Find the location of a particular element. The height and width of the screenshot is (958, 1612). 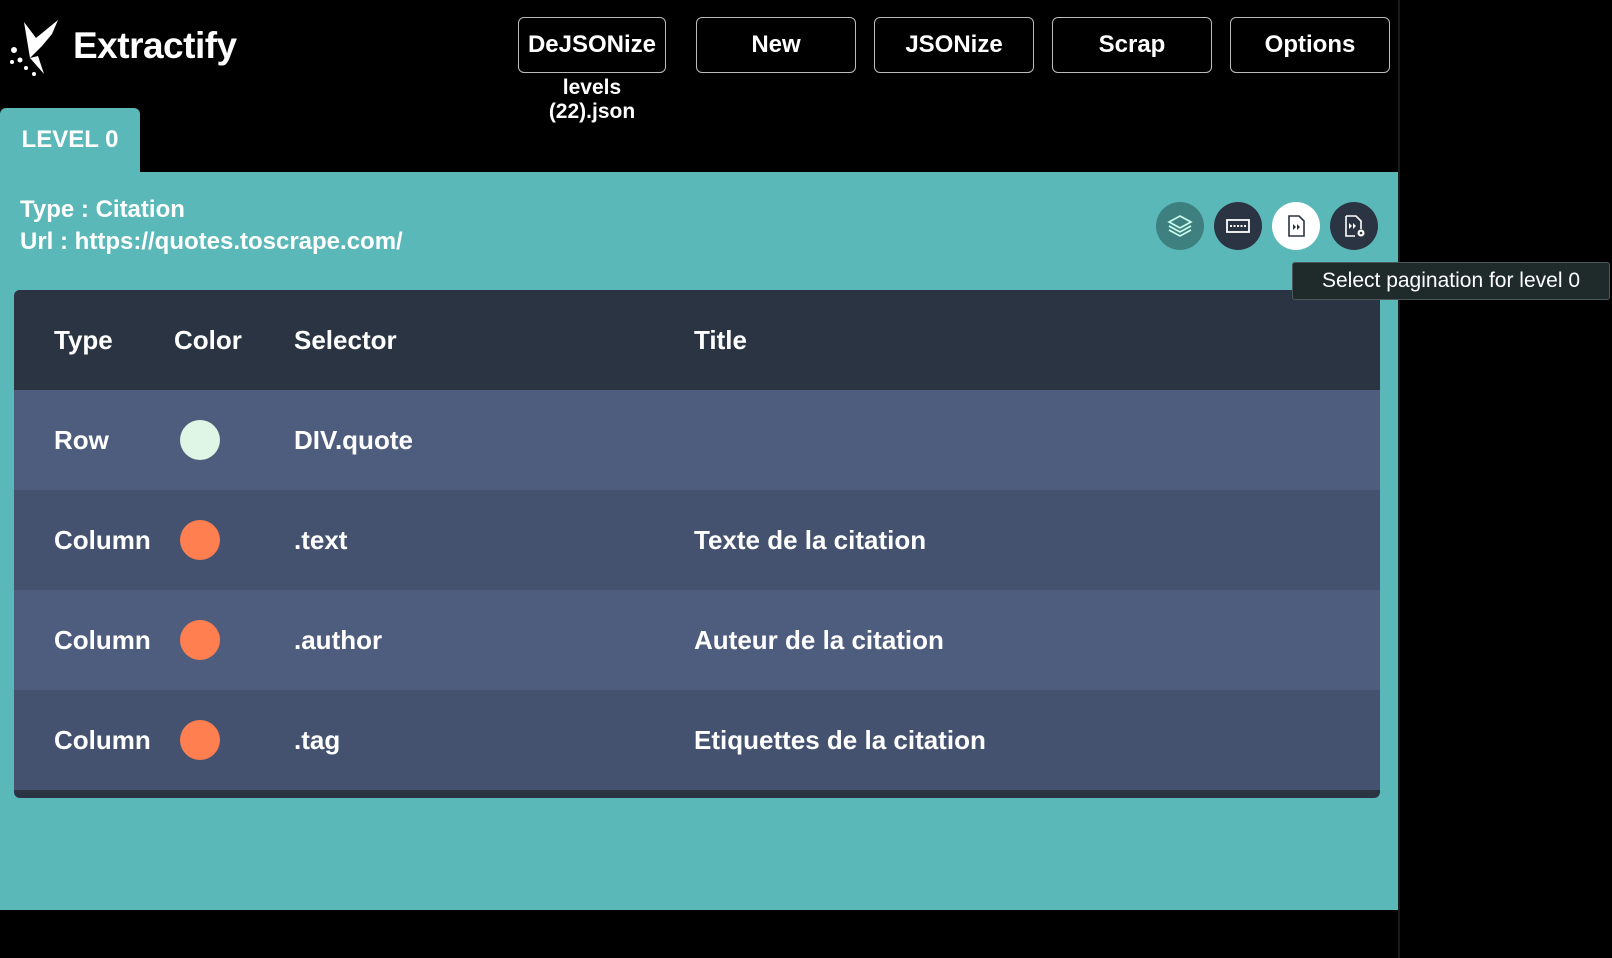

cell-title: Texte de la citation is located at coordinates (810, 539).